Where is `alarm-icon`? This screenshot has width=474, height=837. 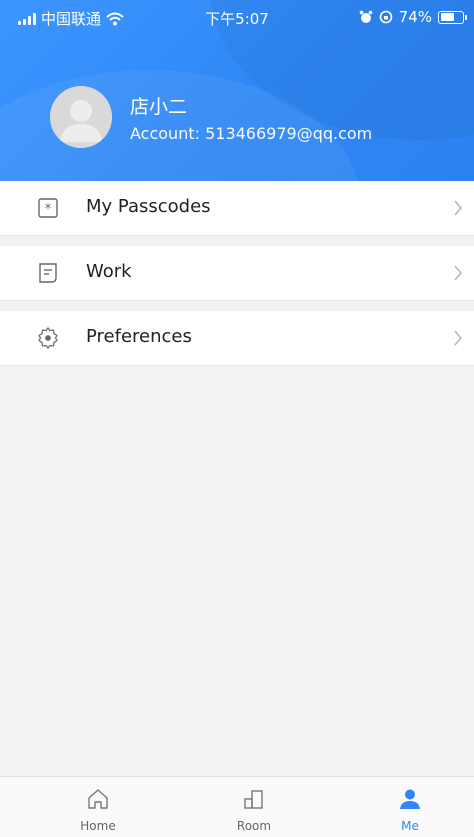
alarm-icon is located at coordinates (365, 16).